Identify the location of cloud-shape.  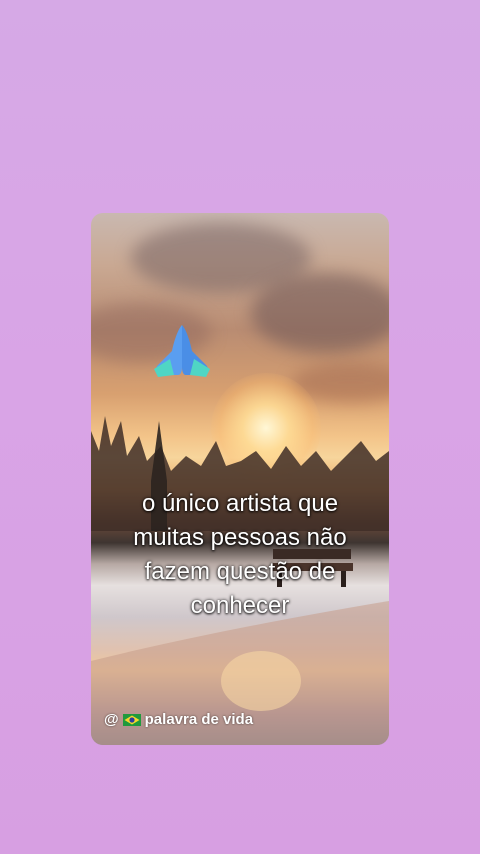
(320, 313).